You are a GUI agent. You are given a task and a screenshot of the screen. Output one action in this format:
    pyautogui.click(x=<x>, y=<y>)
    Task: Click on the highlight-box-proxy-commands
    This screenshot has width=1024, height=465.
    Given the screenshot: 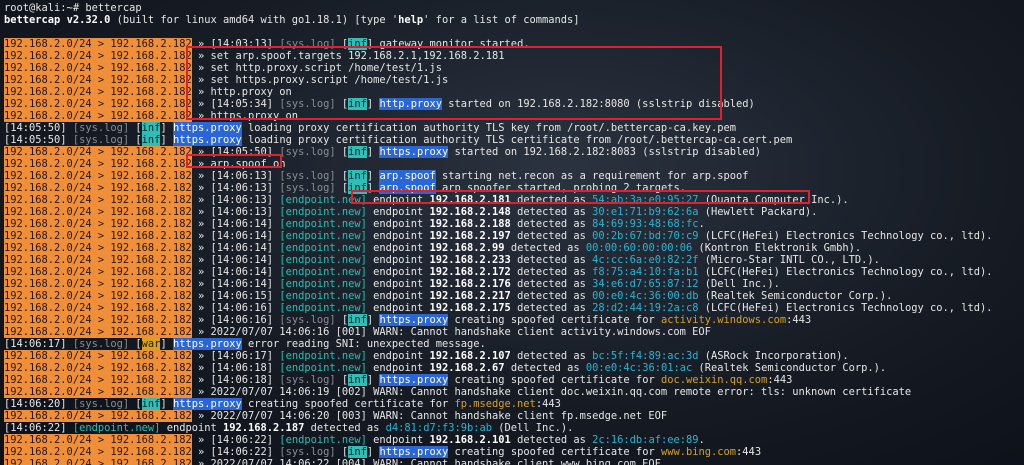 What is the action you would take?
    pyautogui.click(x=454, y=83)
    